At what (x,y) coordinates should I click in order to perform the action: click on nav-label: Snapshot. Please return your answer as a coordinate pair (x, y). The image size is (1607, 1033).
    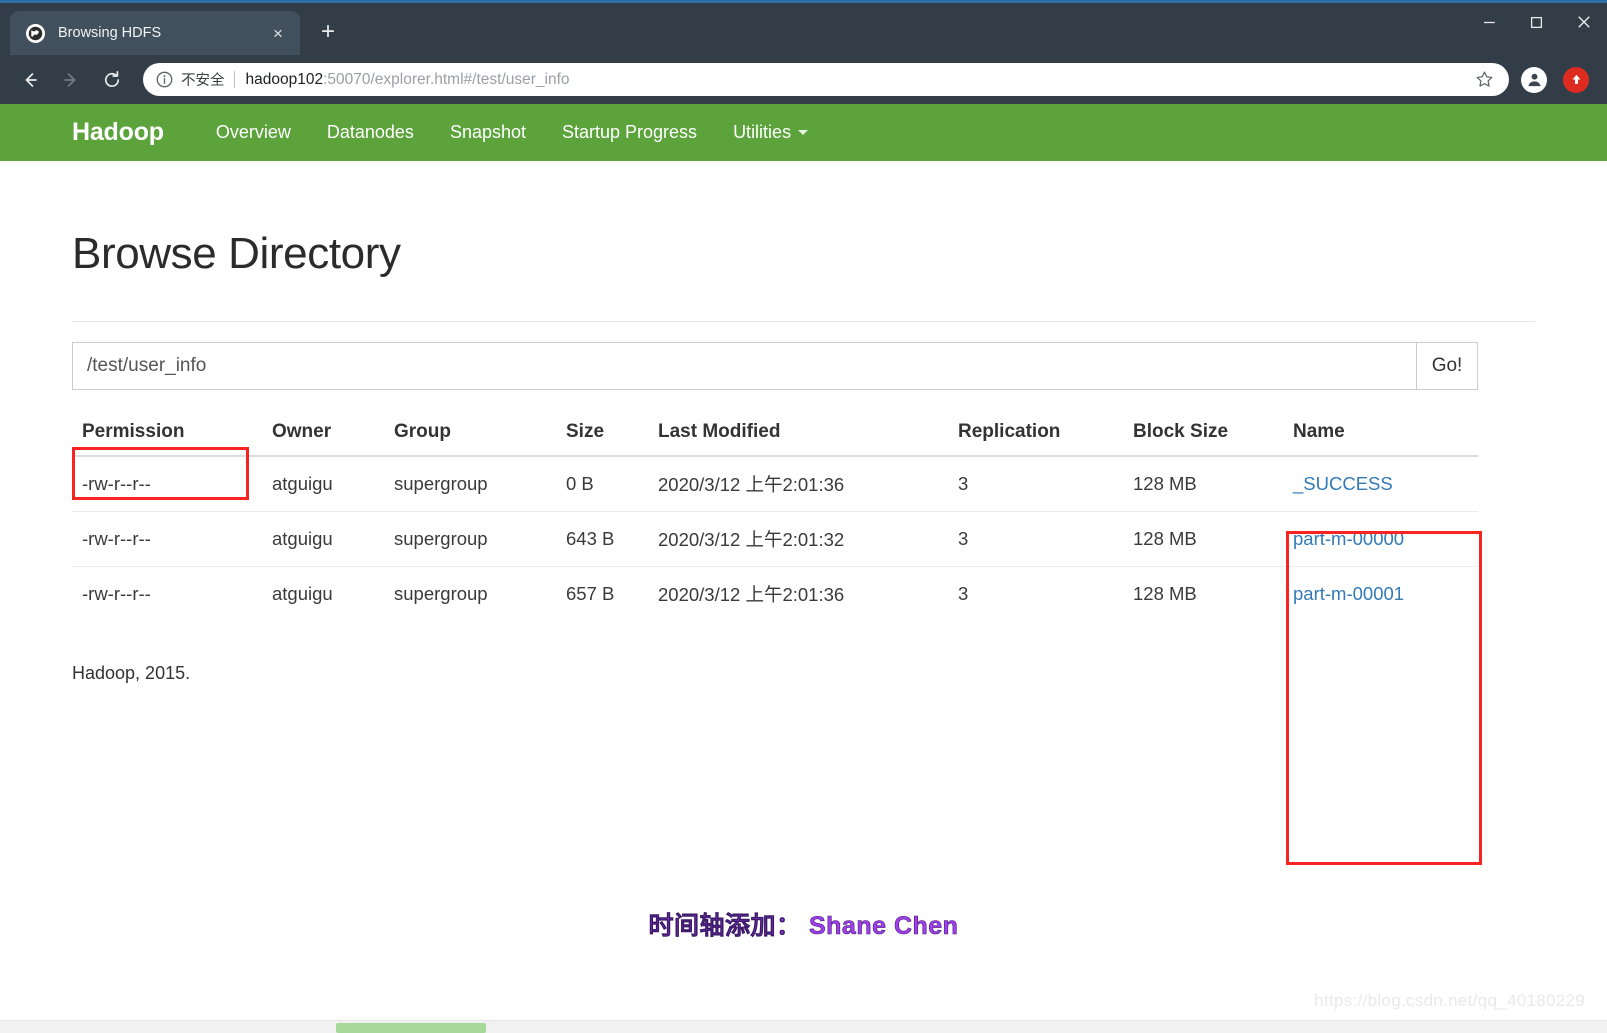
    Looking at the image, I should click on (487, 132).